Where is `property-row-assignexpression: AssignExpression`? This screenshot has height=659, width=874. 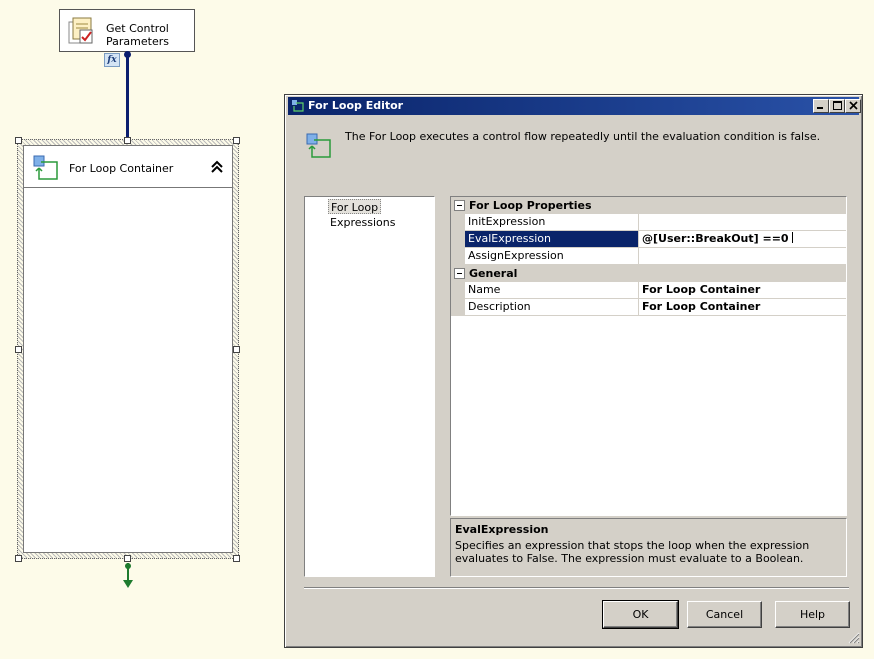 property-row-assignexpression: AssignExpression is located at coordinates (648, 256).